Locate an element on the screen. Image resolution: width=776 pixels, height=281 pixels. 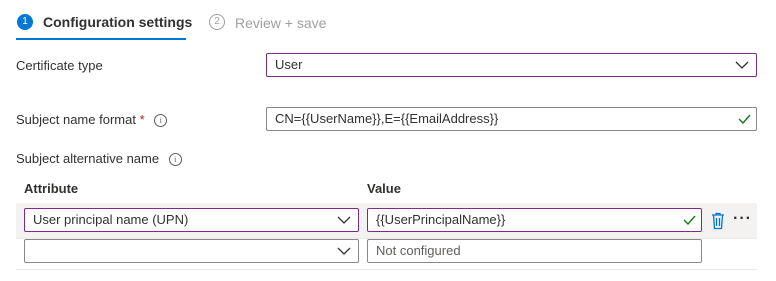
value-placeholder-2: Not configured is located at coordinates (418, 250).